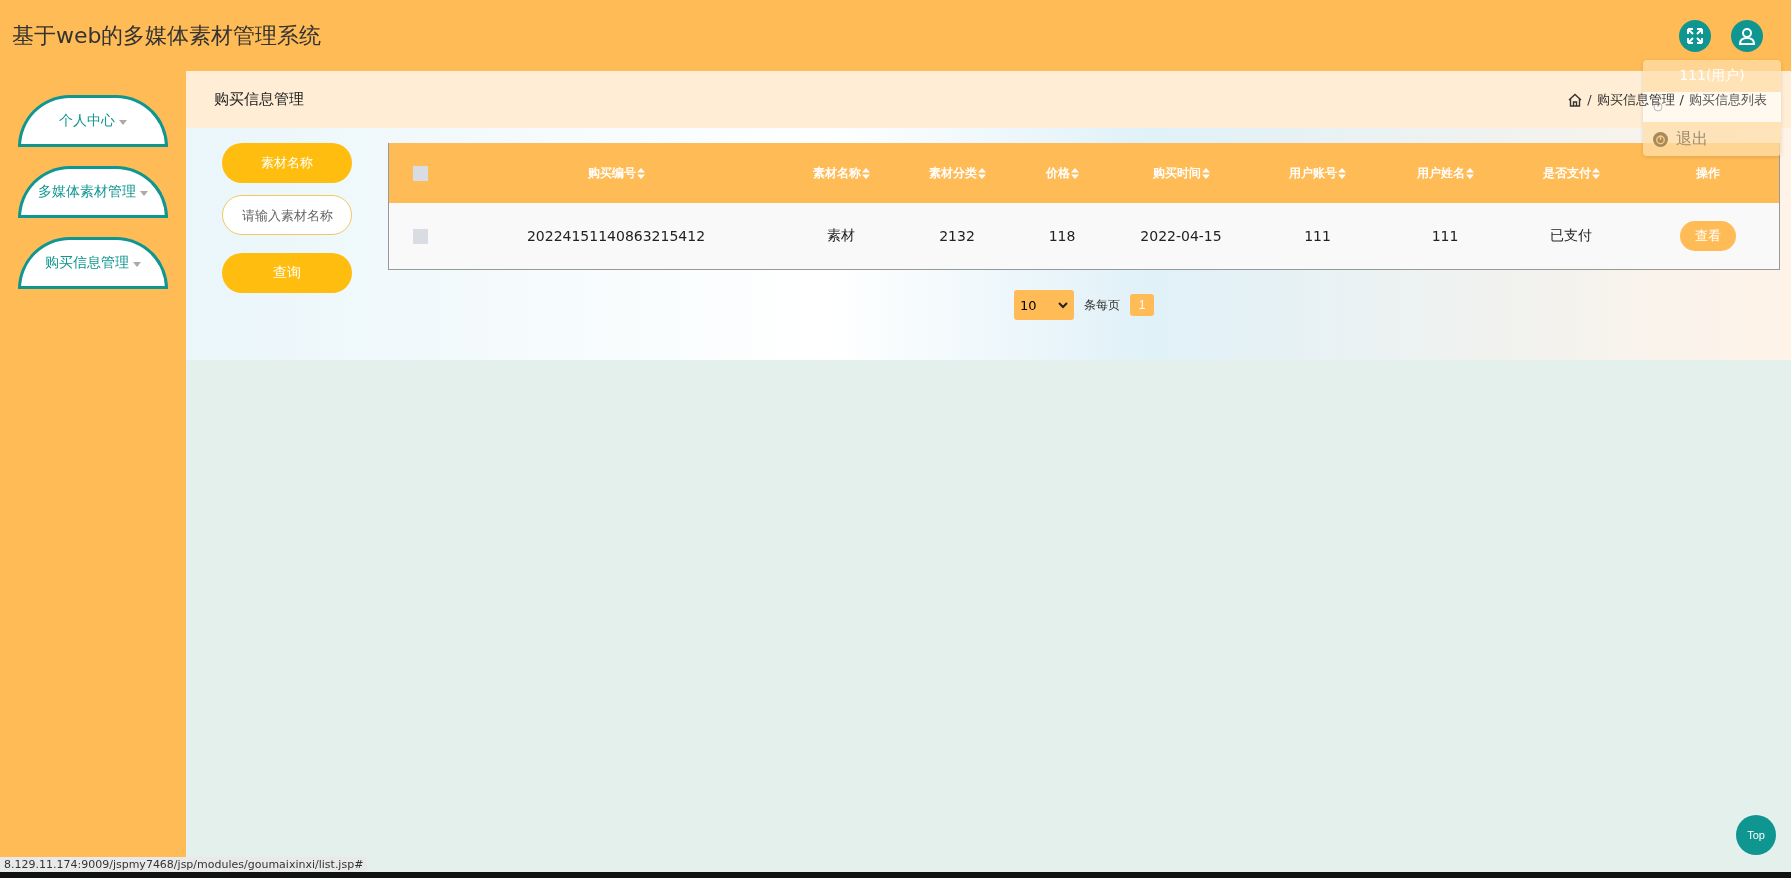  Describe the element at coordinates (1728, 99) in the screenshot. I see `breadcrumb-item: 购买信息列表` at that location.